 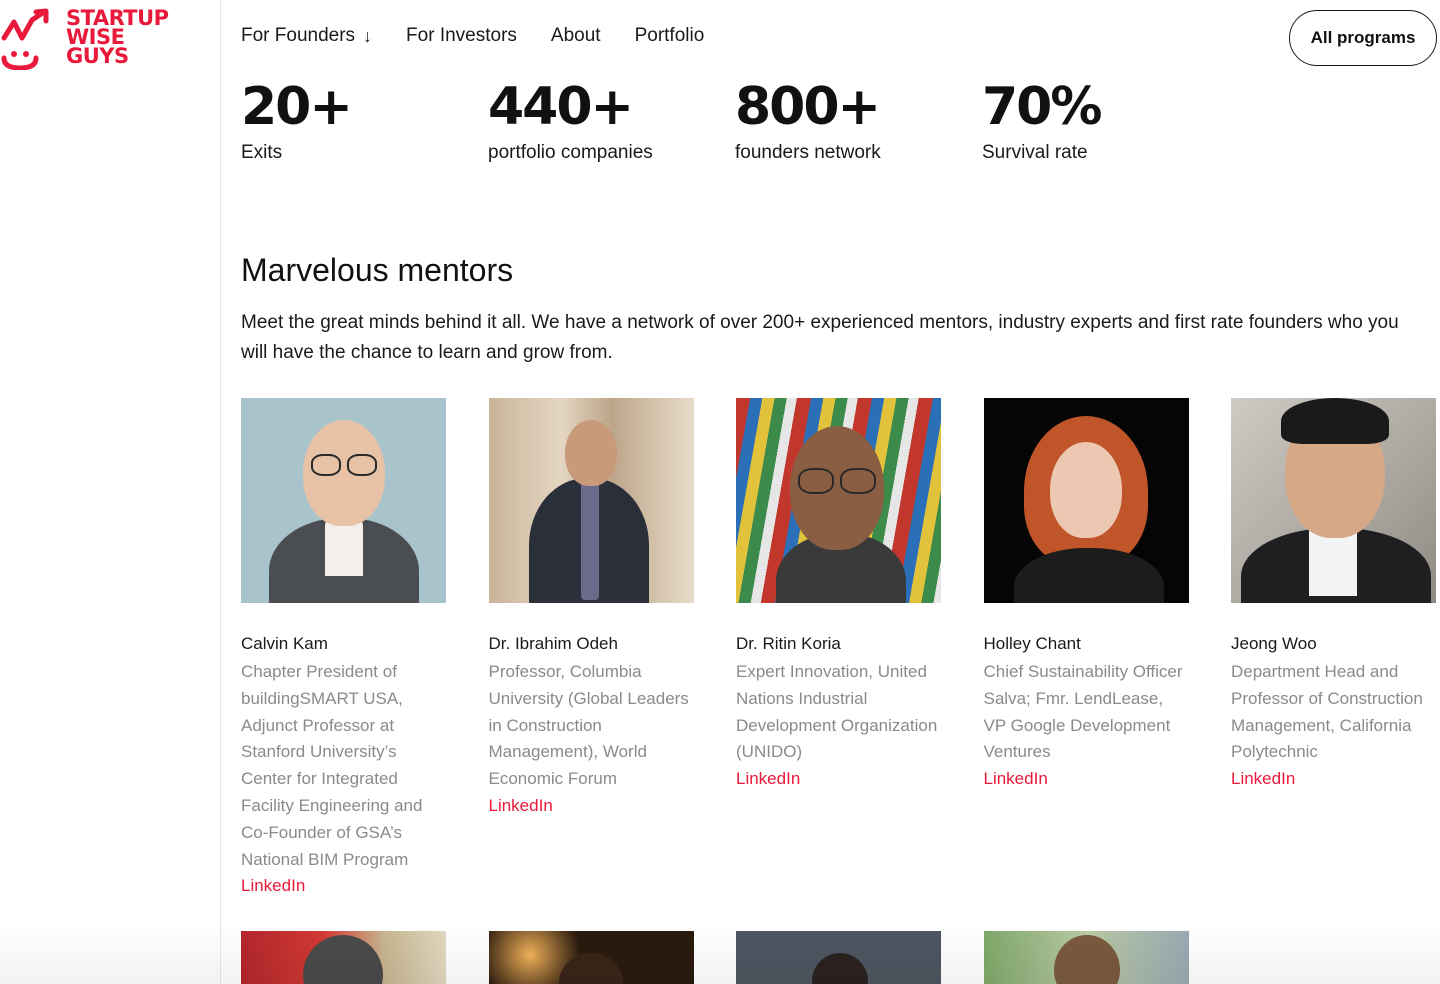 I want to click on stat-label: Exits, so click(x=262, y=152).